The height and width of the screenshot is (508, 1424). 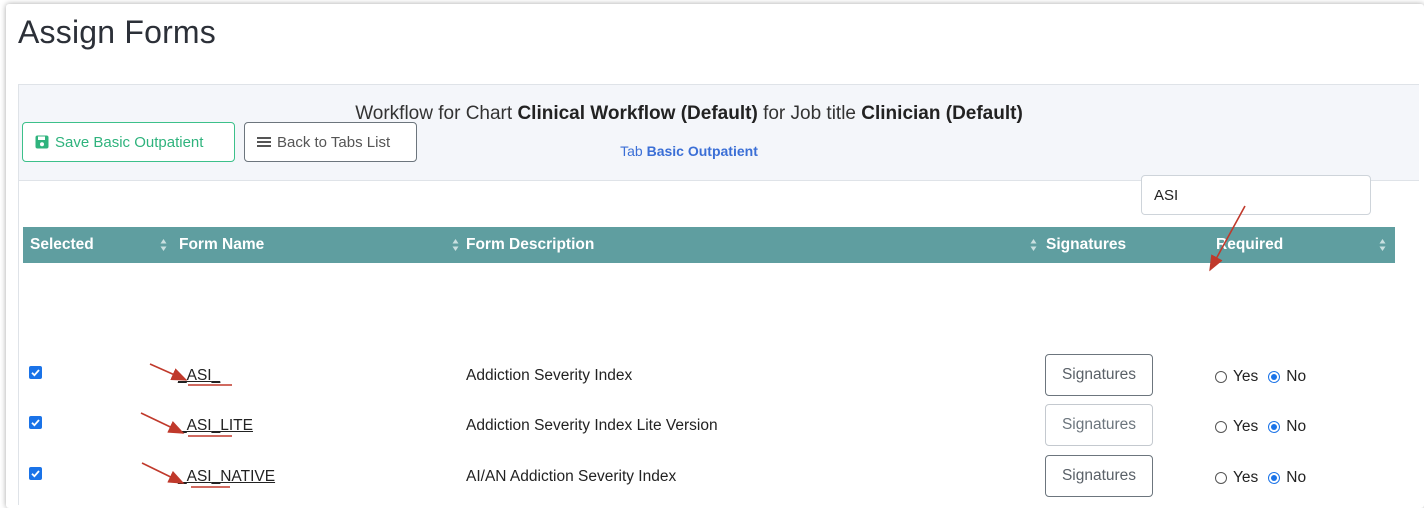 I want to click on workflow-prefix: Workflow for Chart, so click(x=434, y=113).